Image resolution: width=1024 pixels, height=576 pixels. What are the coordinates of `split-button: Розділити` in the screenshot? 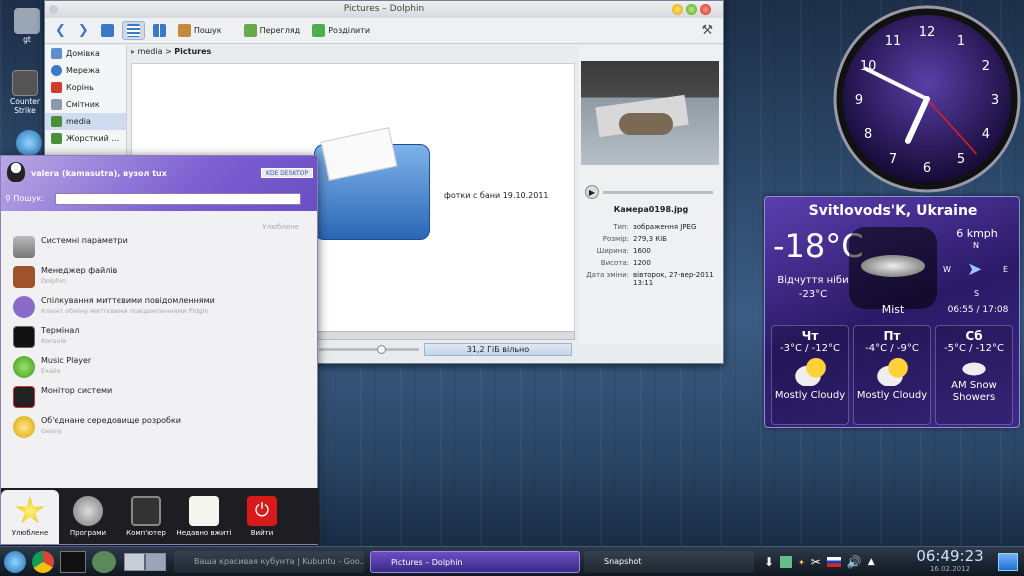 It's located at (341, 30).